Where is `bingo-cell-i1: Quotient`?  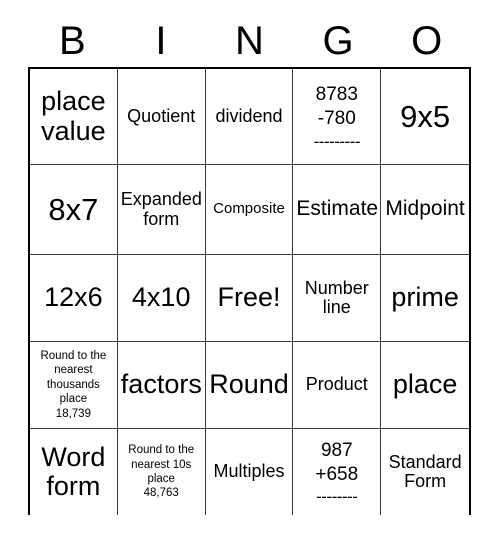 bingo-cell-i1: Quotient is located at coordinates (161, 117).